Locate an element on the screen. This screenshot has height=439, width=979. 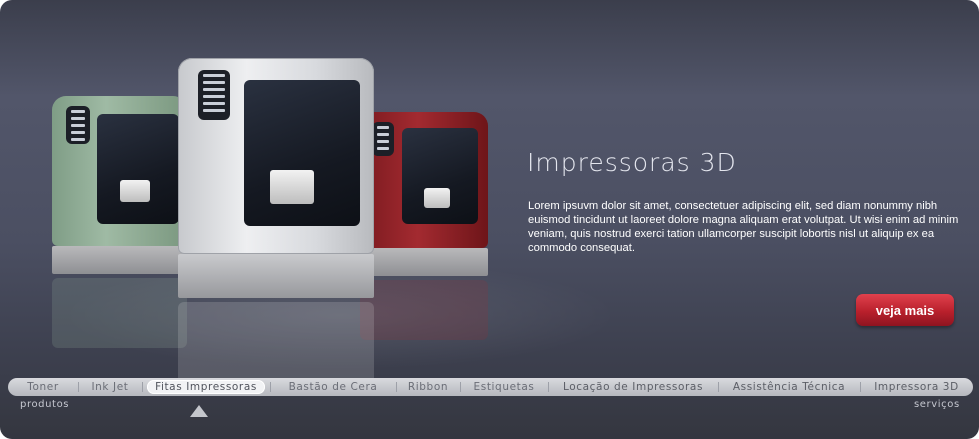
servicos-caption: serviços is located at coordinates (937, 404).